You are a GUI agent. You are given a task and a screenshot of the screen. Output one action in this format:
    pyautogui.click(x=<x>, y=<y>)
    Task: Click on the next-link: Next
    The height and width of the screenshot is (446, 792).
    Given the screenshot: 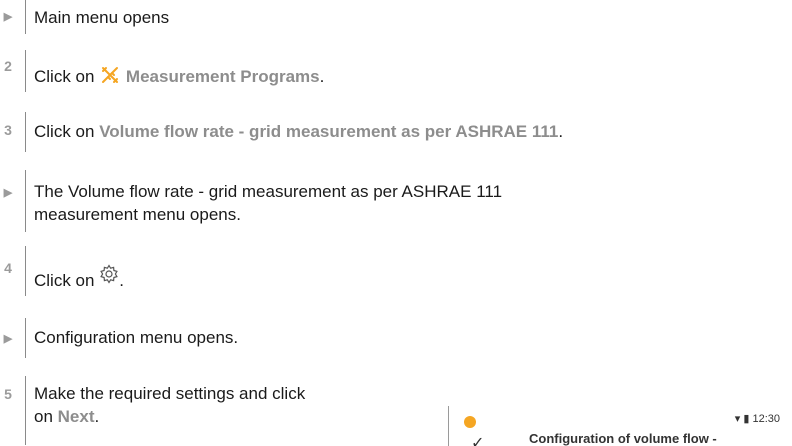 What is the action you would take?
    pyautogui.click(x=76, y=416)
    